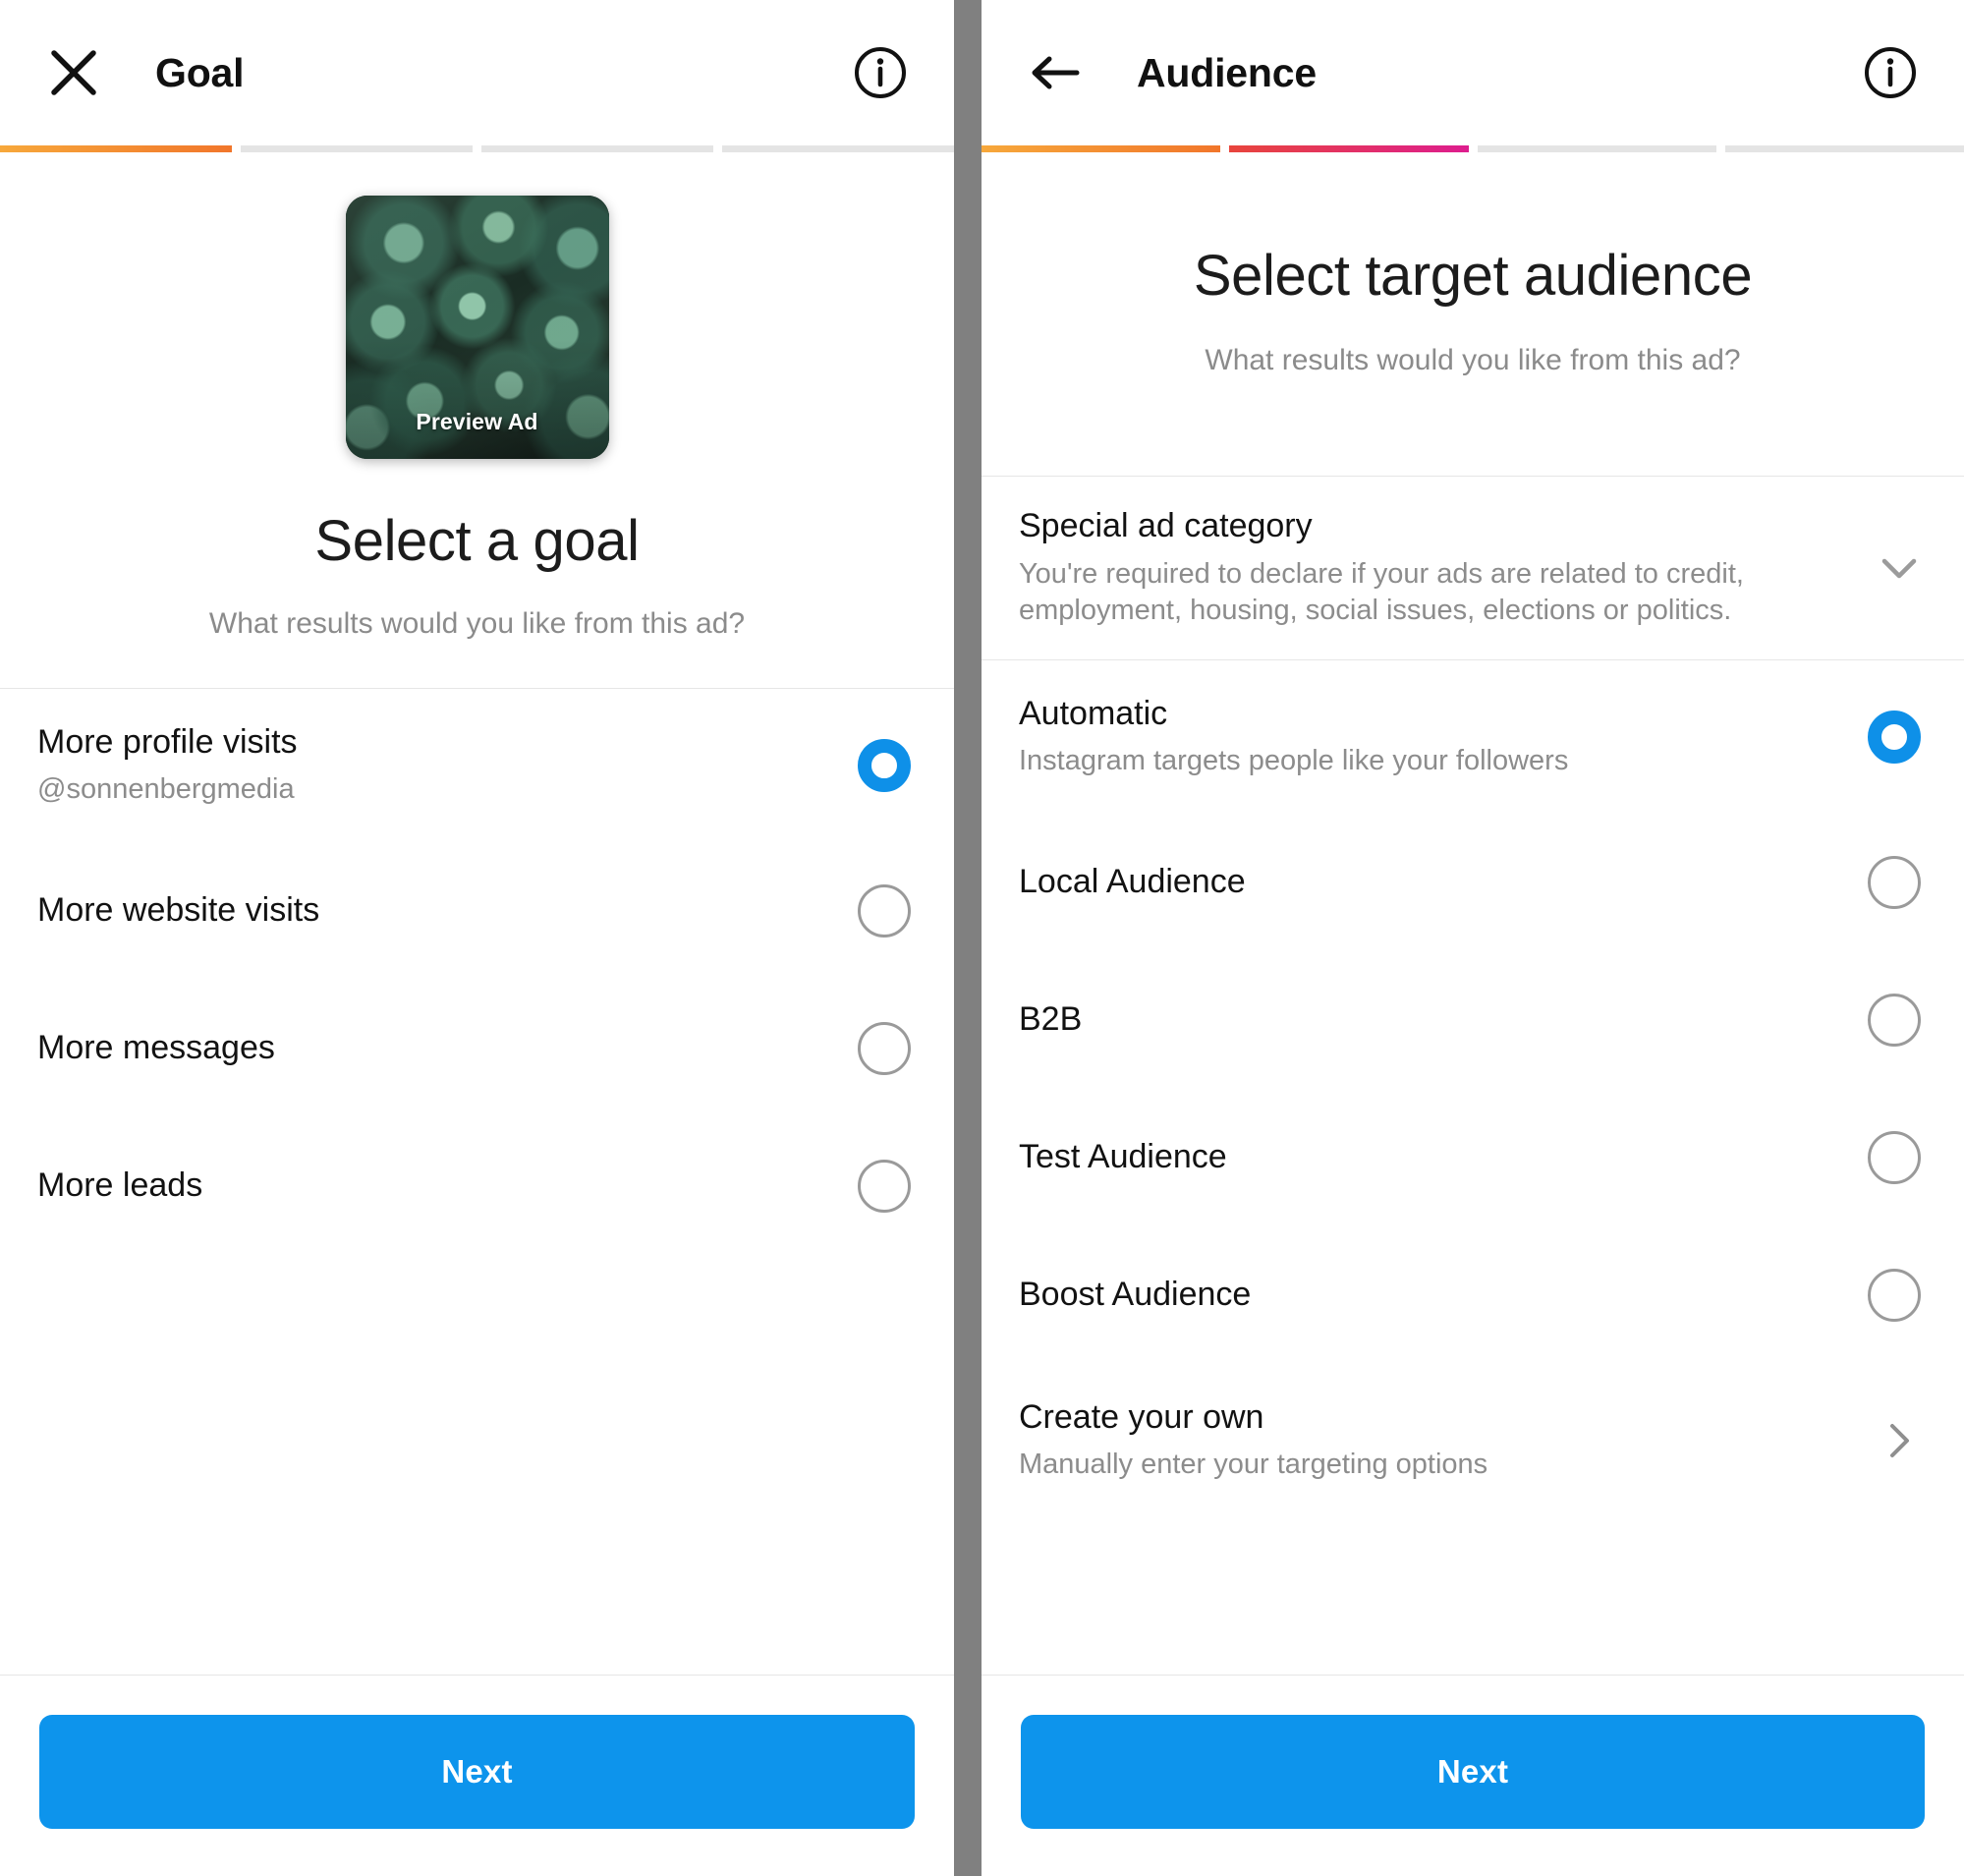 This screenshot has width=1964, height=1876. Describe the element at coordinates (477, 72) in the screenshot. I see `goal-app-bar: Goal` at that location.